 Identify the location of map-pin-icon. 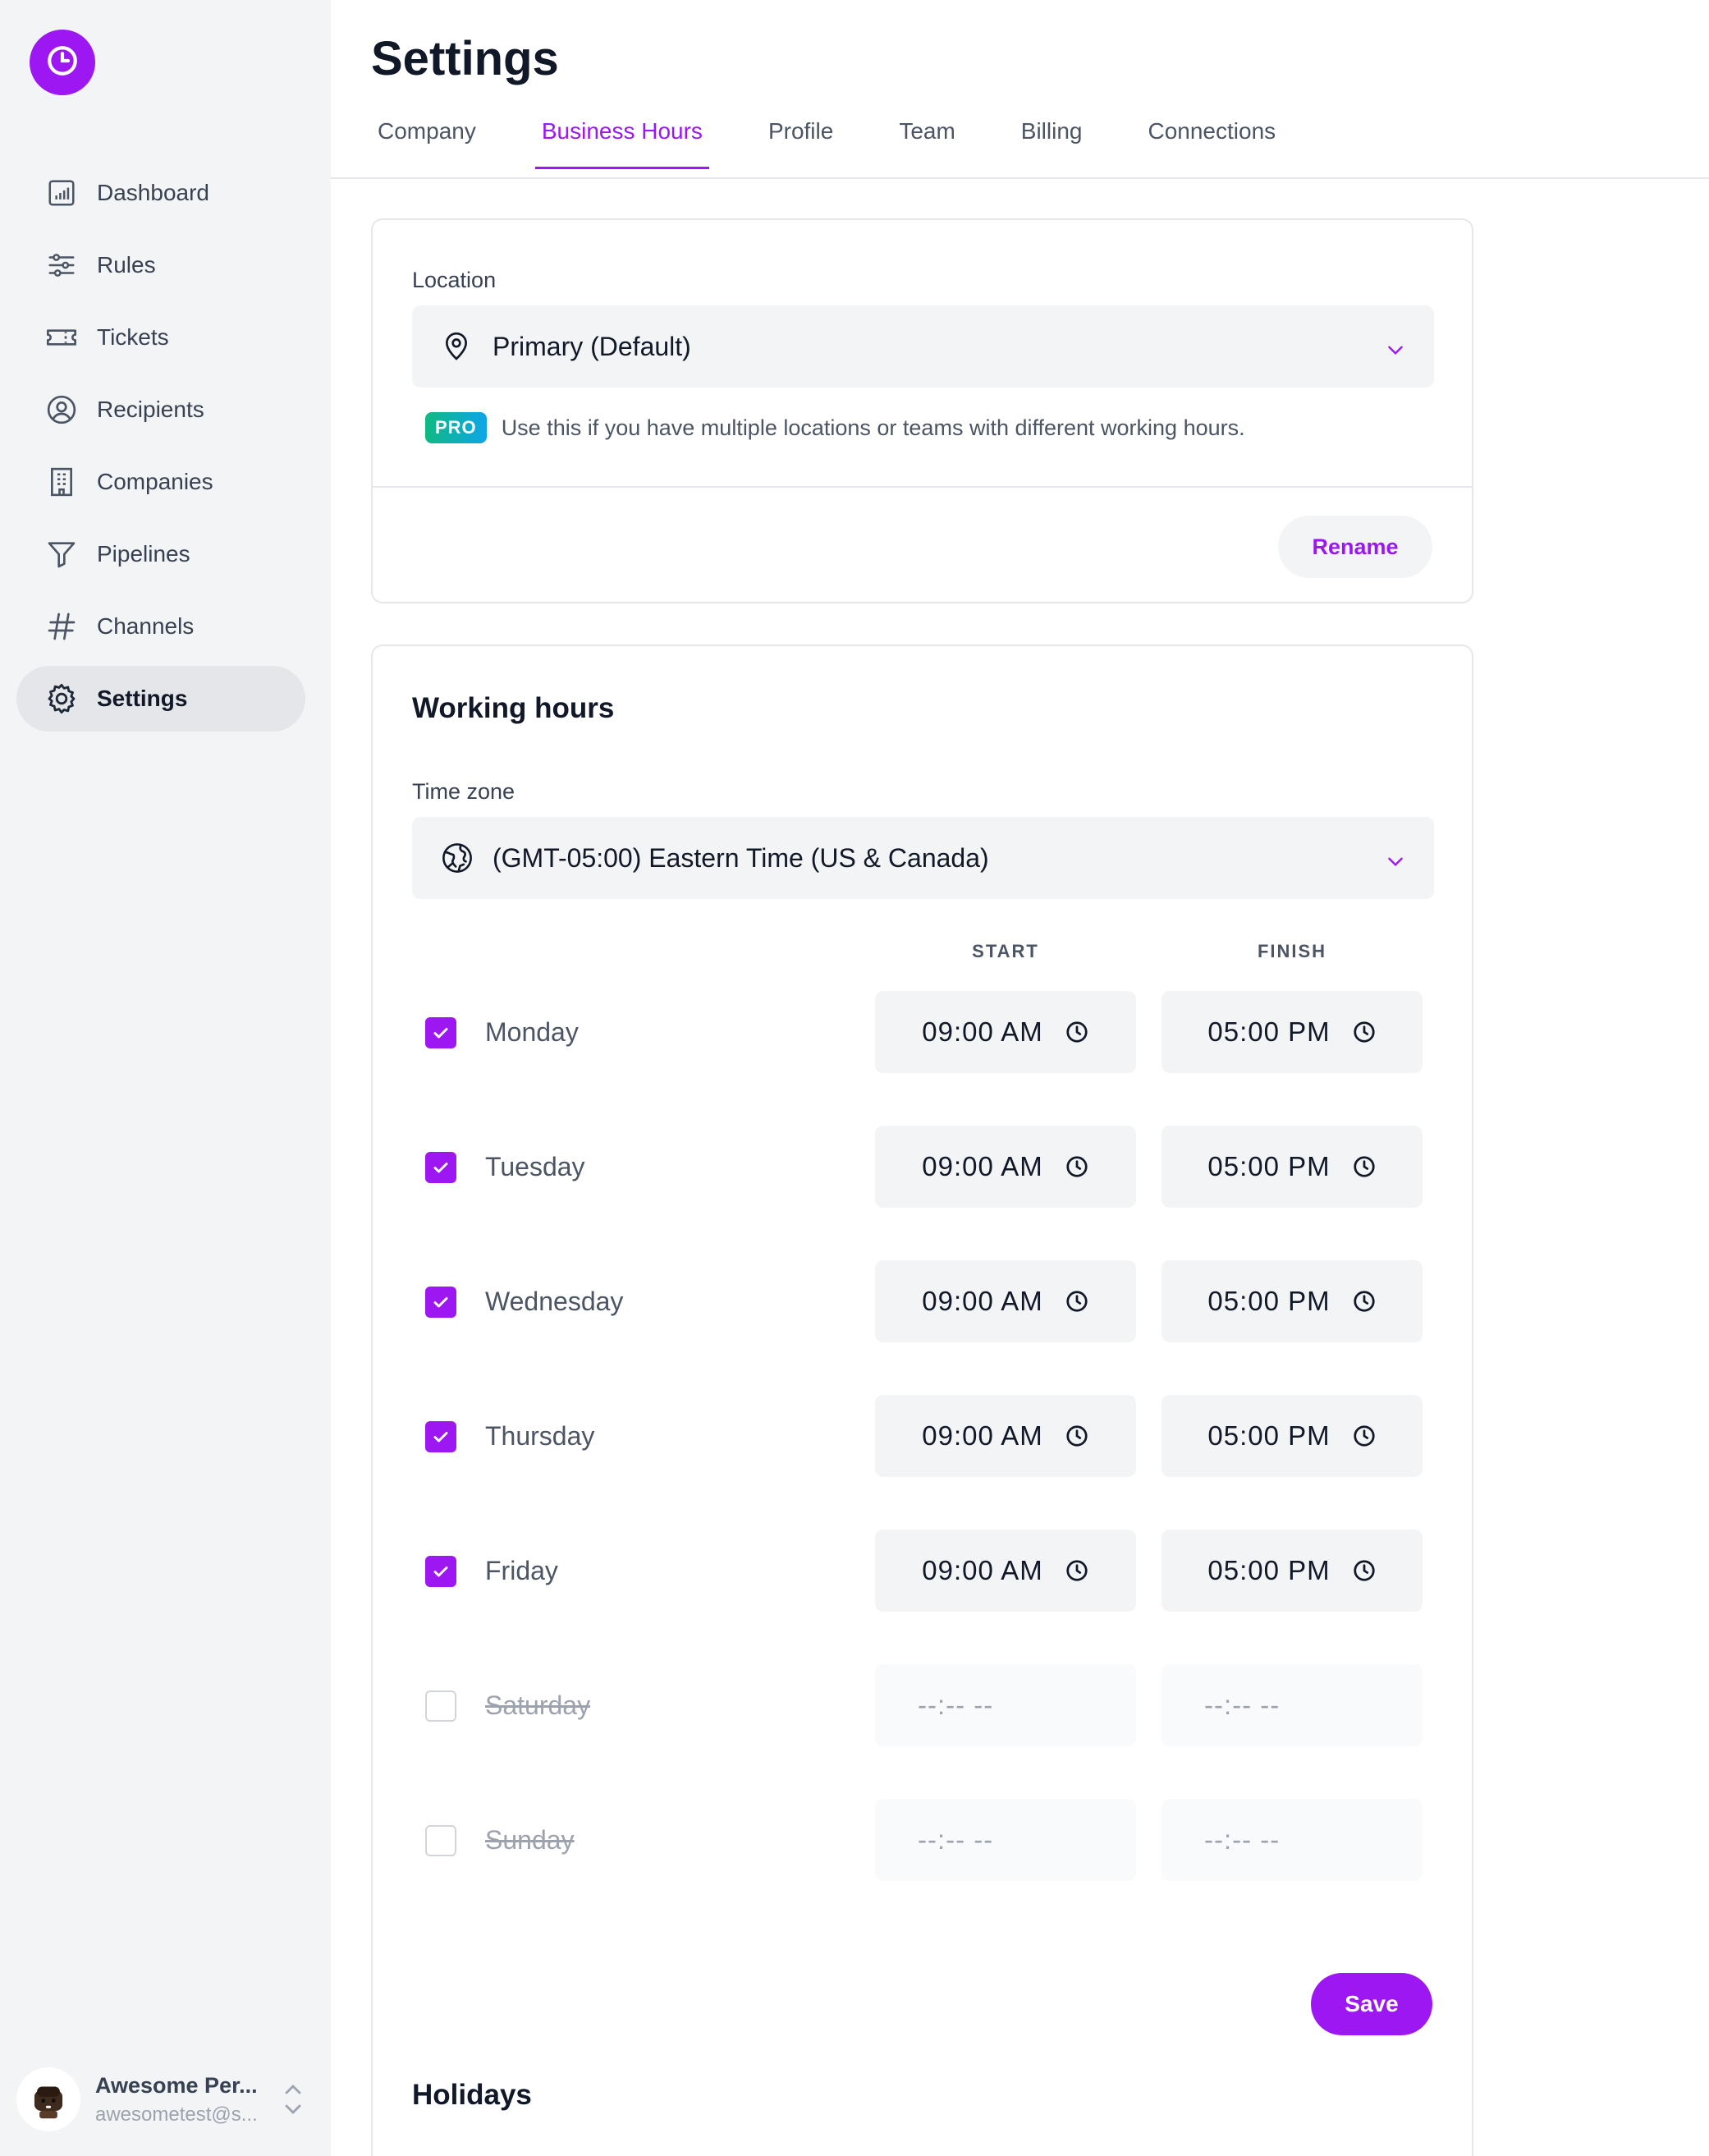
(458, 346).